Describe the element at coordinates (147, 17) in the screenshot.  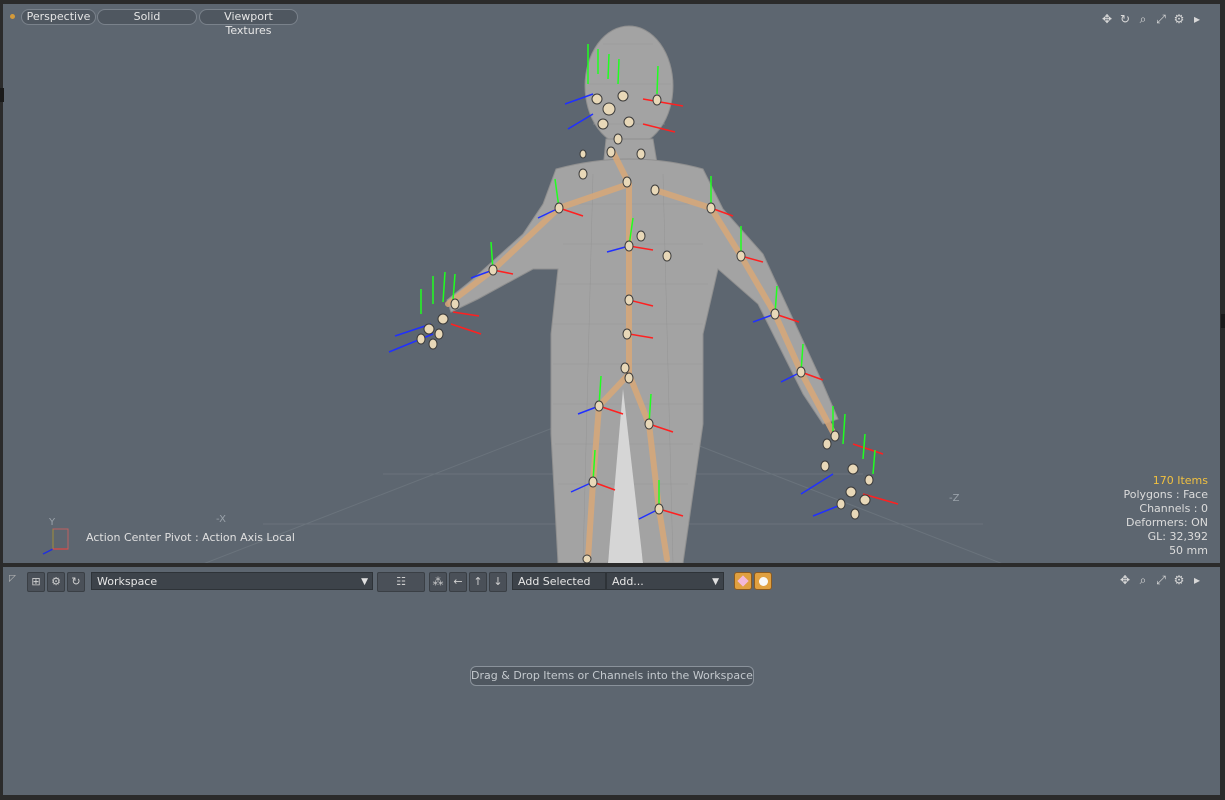
I see `shading-mode-button: Solid` at that location.